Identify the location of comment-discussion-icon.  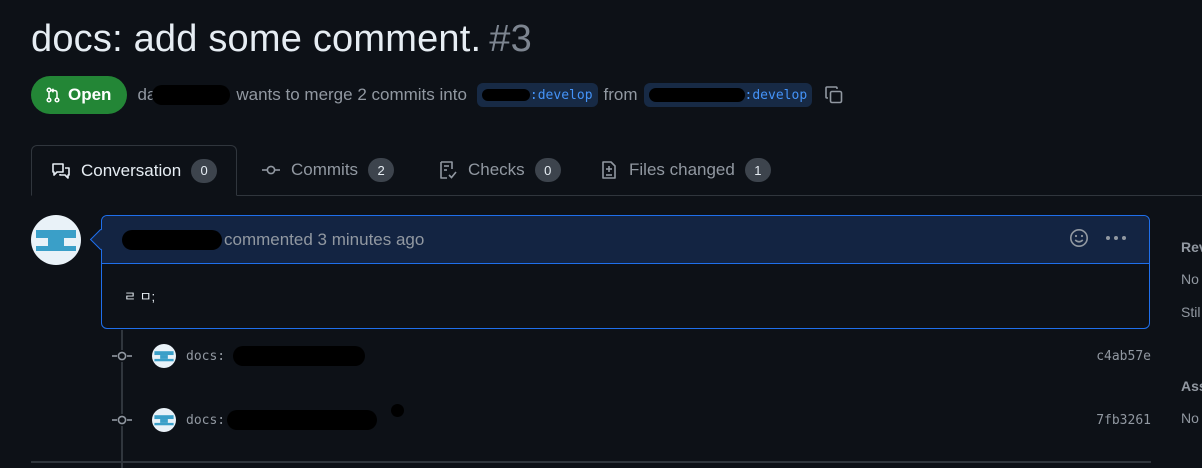
(61, 170).